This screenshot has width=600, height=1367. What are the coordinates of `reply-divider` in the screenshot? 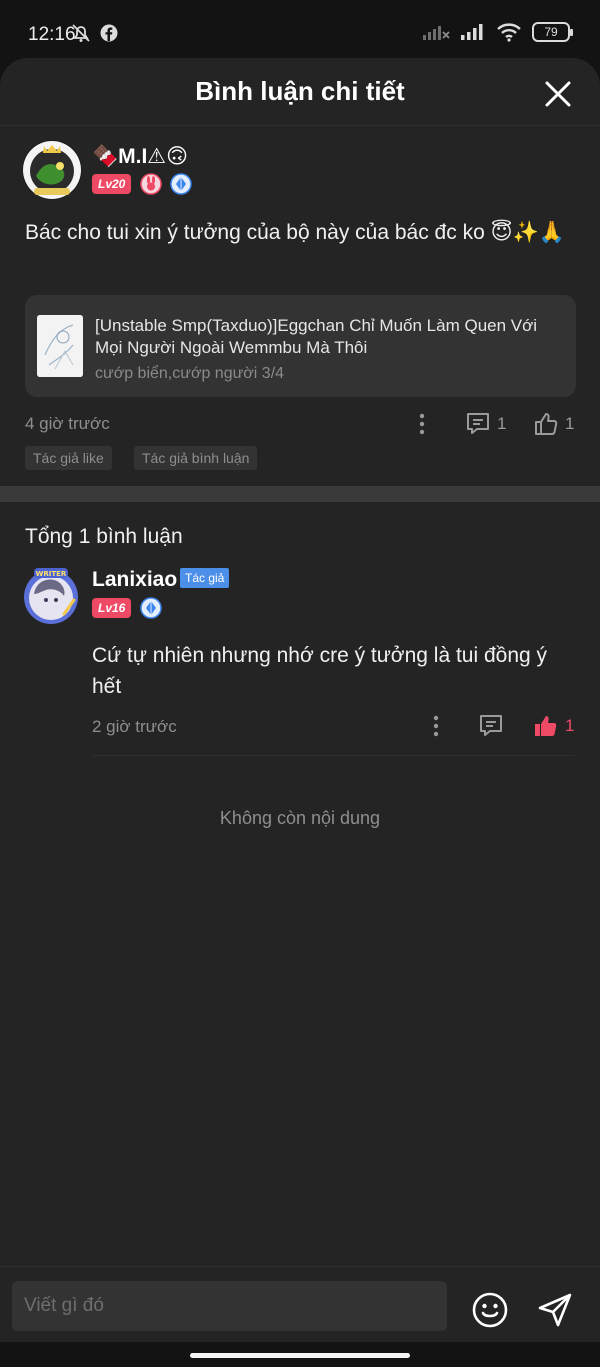 It's located at (333, 755).